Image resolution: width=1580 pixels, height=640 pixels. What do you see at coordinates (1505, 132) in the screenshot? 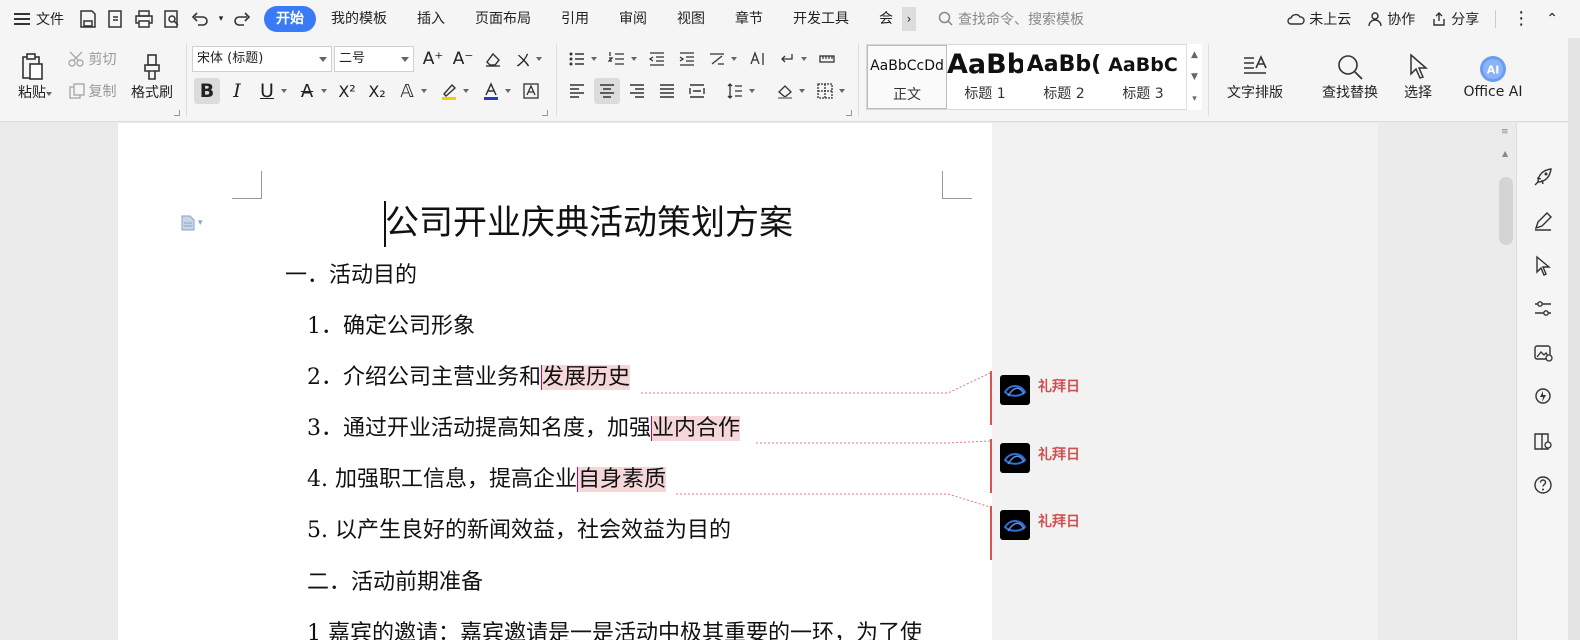
I see `ruler-toggle-icon: ≡` at bounding box center [1505, 132].